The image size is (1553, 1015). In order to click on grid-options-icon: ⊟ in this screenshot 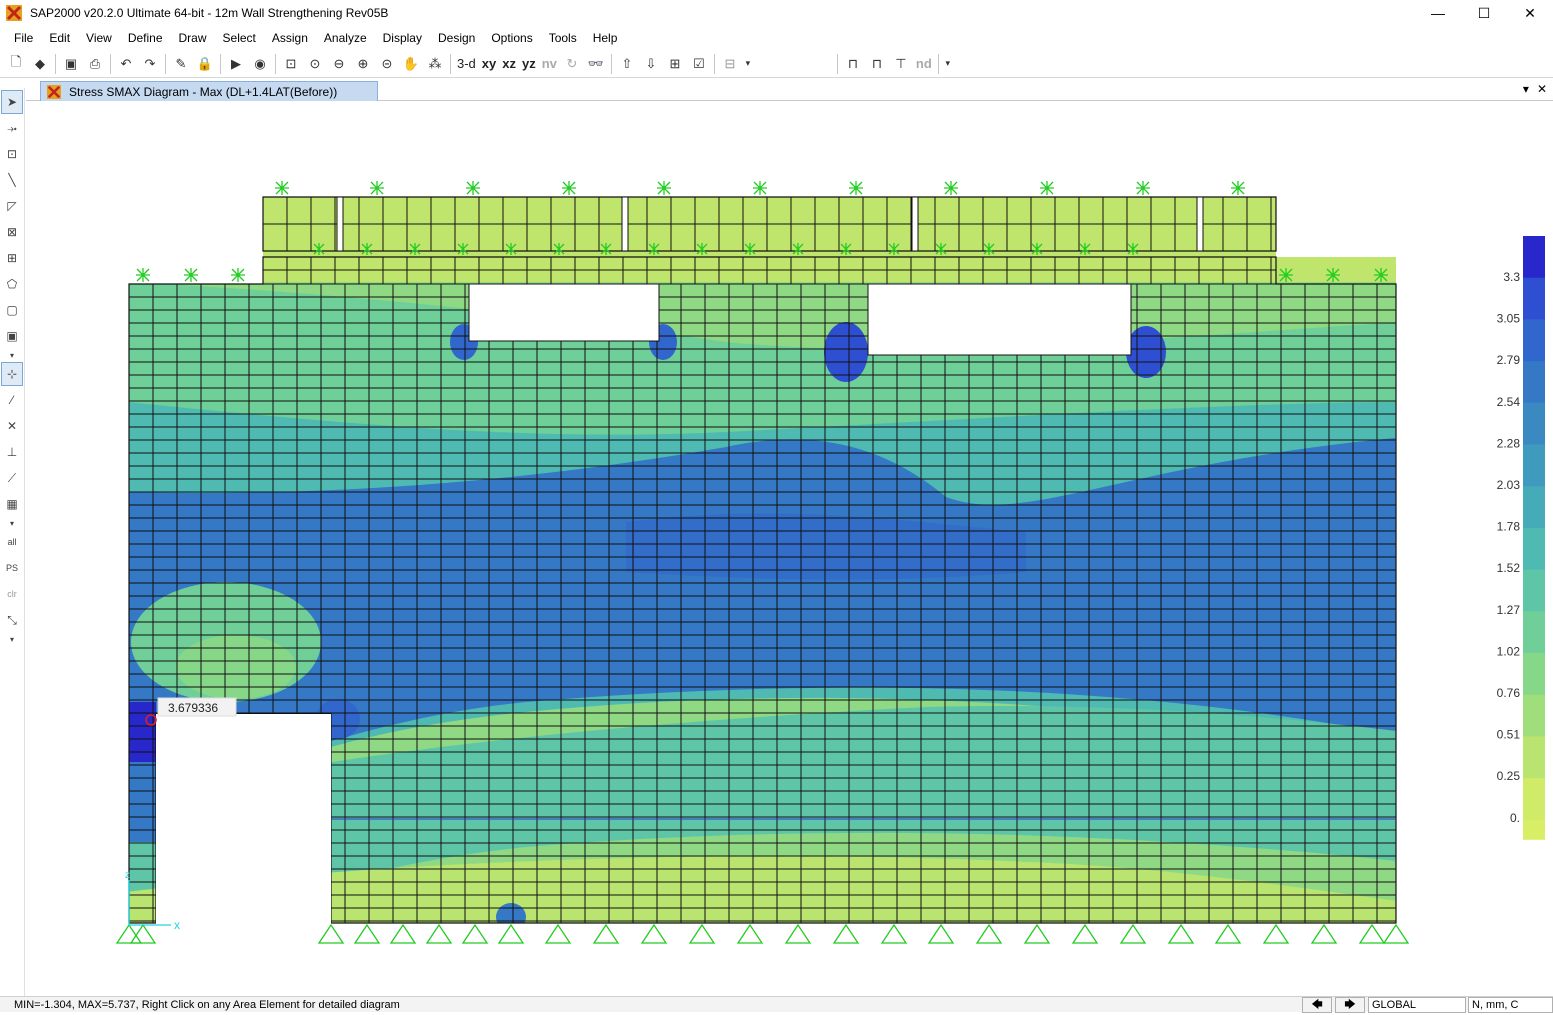, I will do `click(730, 64)`.